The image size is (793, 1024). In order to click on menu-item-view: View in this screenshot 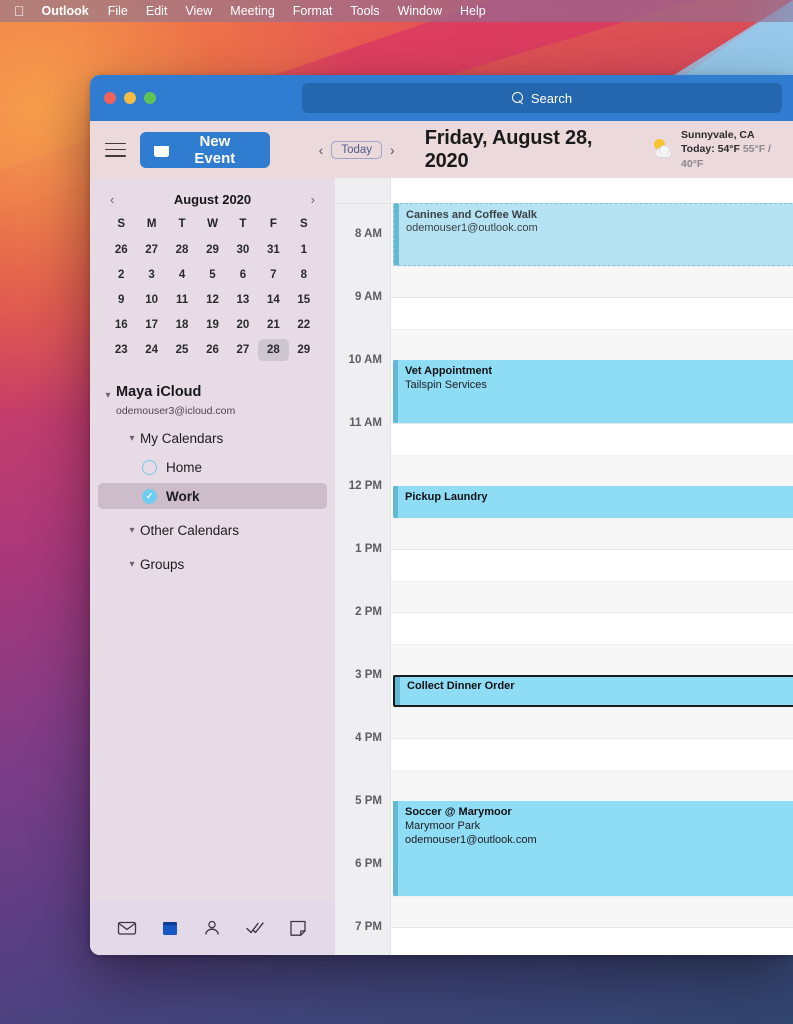, I will do `click(198, 11)`.